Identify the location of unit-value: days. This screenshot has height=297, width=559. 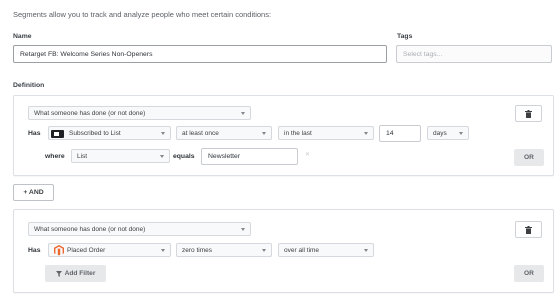
(440, 133).